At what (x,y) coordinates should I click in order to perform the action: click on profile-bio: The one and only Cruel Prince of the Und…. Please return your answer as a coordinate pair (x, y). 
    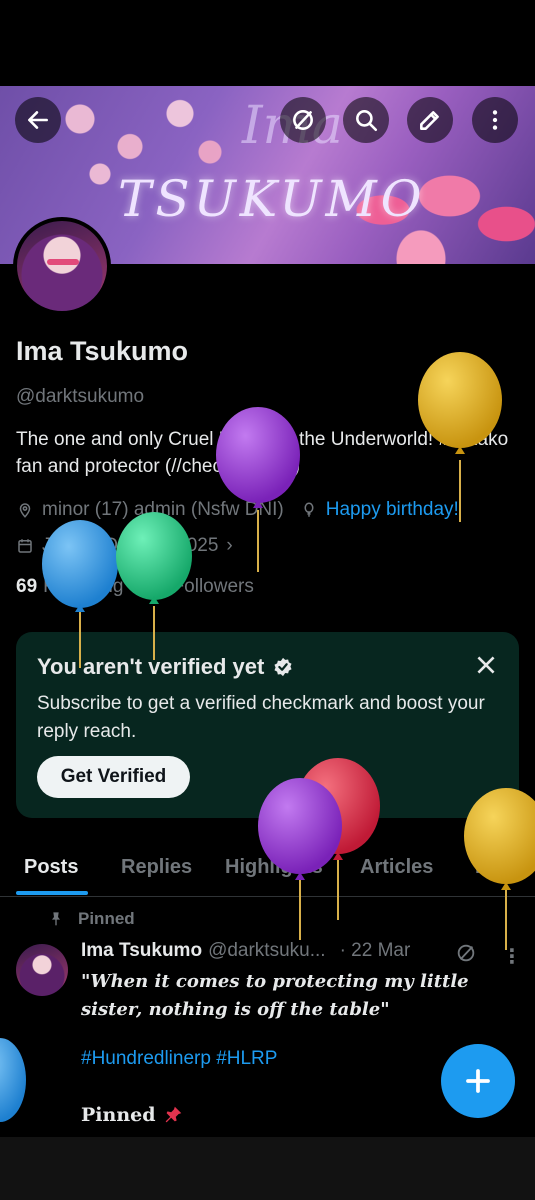
    Looking at the image, I should click on (262, 453).